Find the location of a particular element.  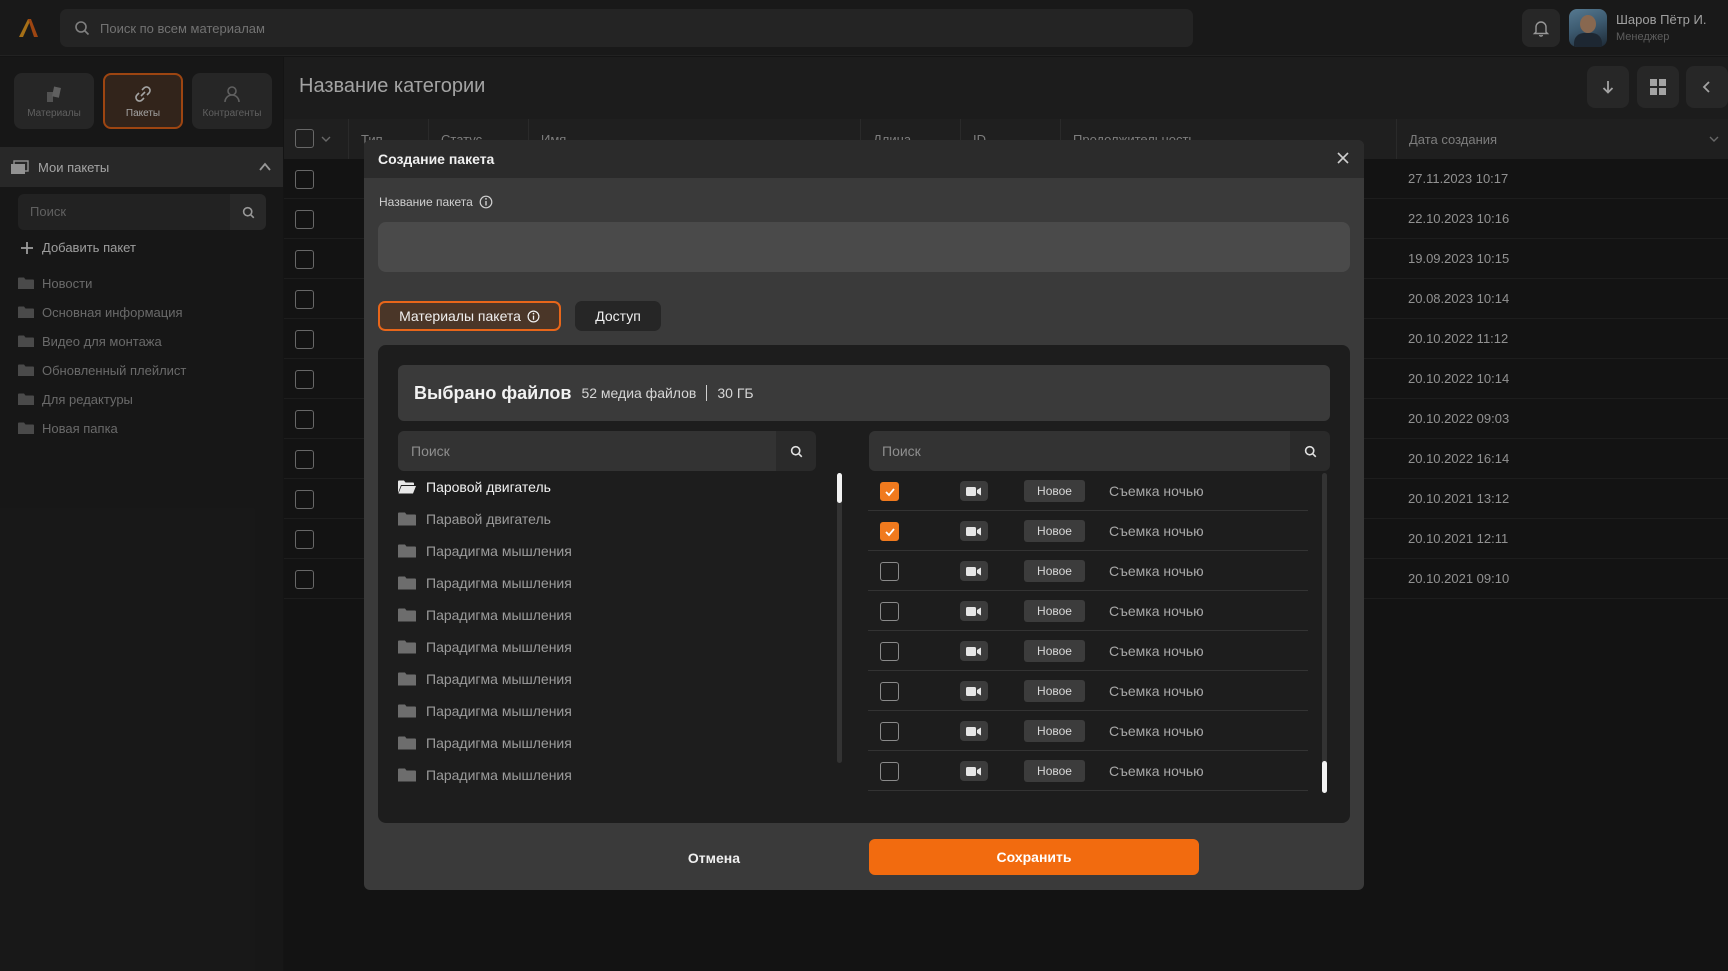

tab-access: Доступ is located at coordinates (618, 316).